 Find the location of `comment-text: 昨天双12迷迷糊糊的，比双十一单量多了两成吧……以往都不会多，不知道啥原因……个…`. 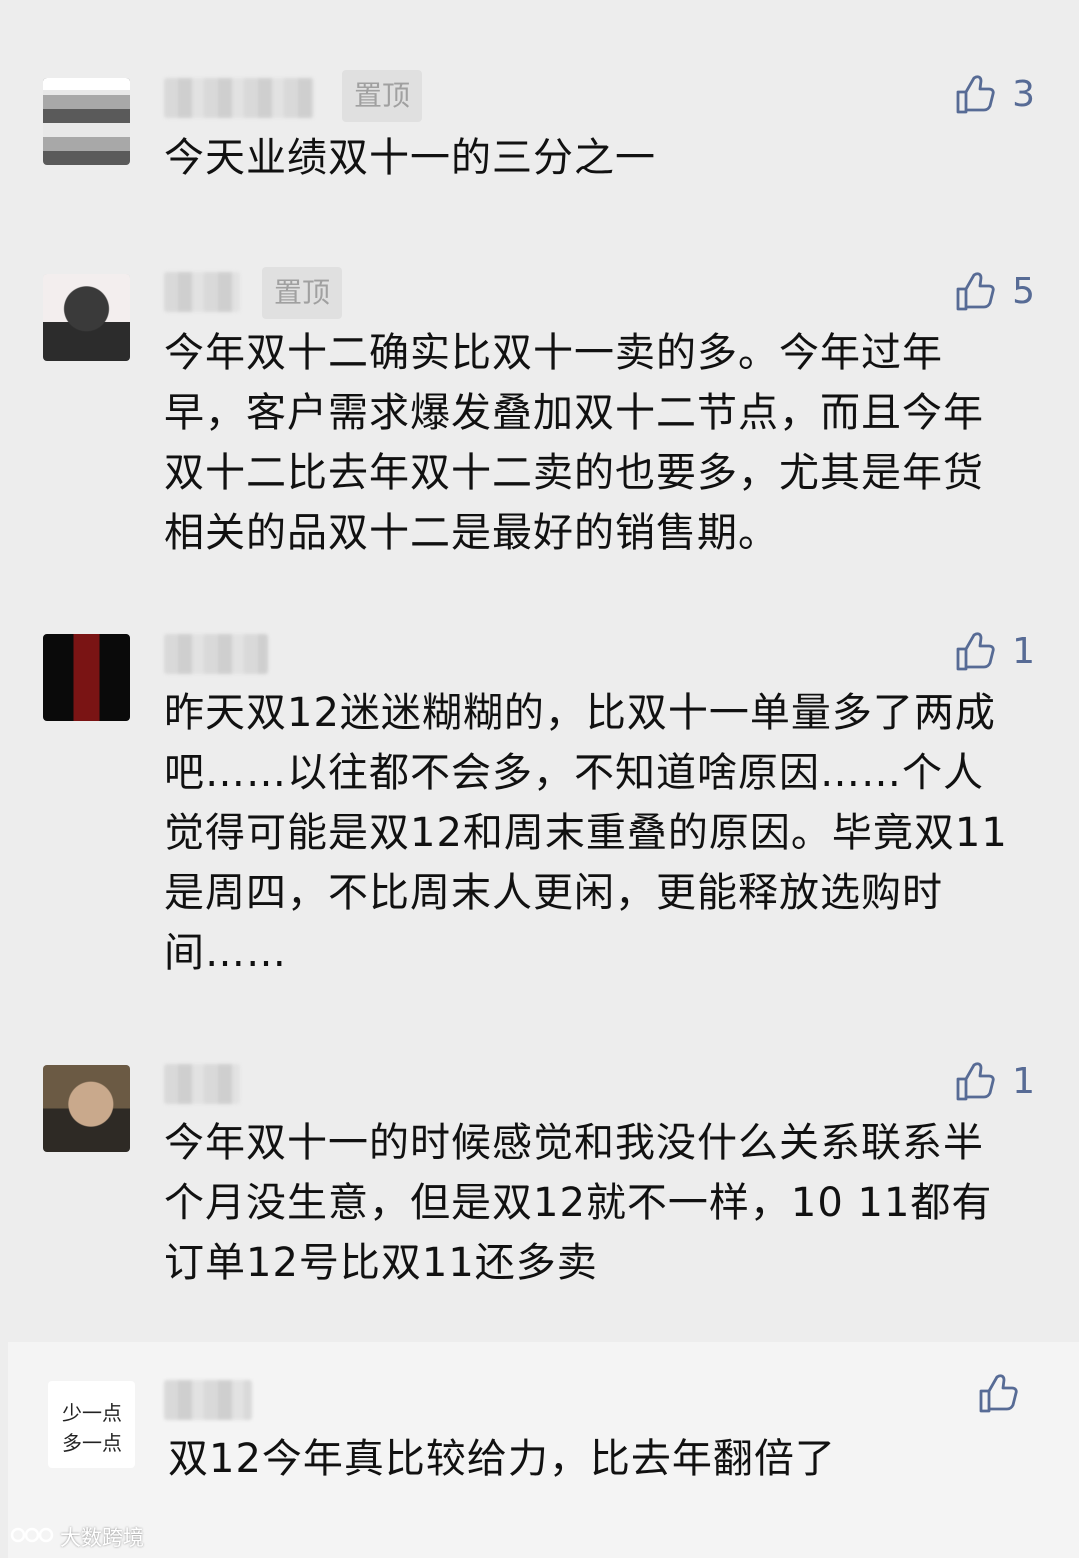

comment-text: 昨天双12迷迷糊糊的，比双十一单量多了两成吧……以往都不会多，不知道啥原因……个… is located at coordinates (586, 833).